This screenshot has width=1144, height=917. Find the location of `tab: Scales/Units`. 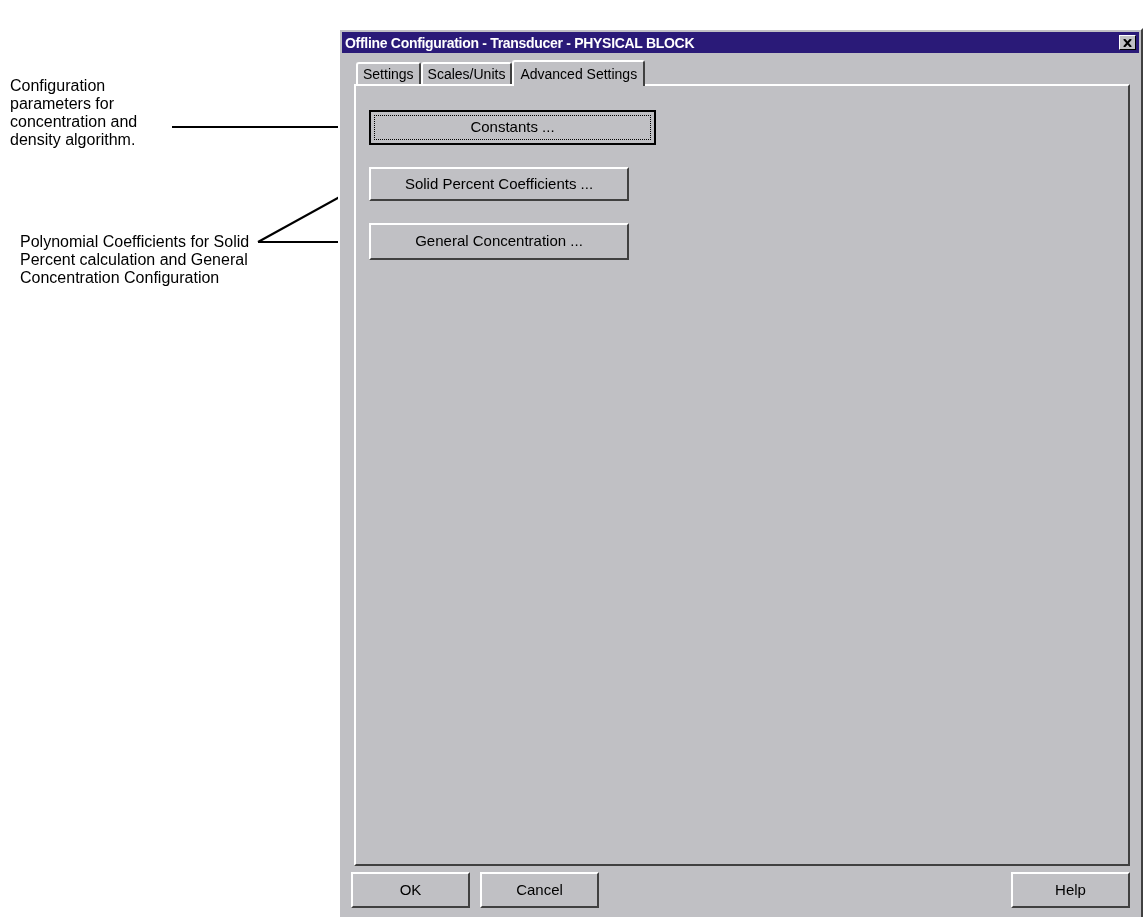

tab: Scales/Units is located at coordinates (466, 73).